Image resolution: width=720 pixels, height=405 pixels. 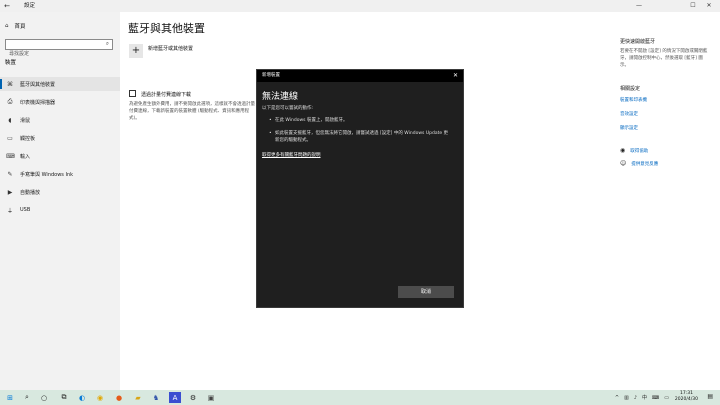 I want to click on firefox-icon: ●, so click(x=119, y=397).